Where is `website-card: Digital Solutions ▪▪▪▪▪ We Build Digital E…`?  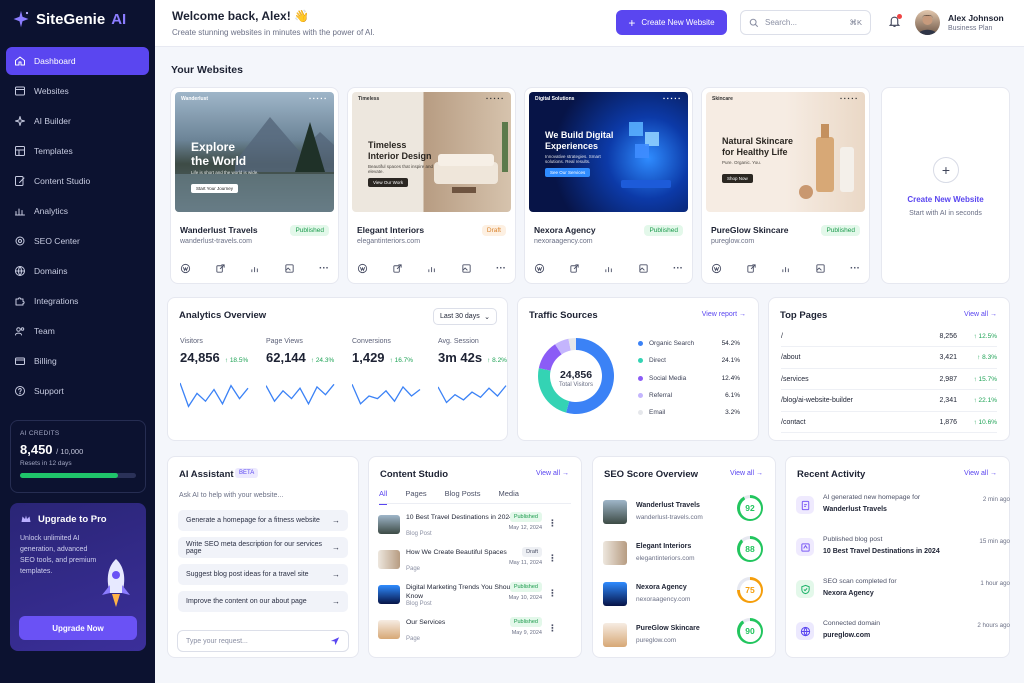 website-card: Digital Solutions ▪▪▪▪▪ We Build Digital E… is located at coordinates (608, 185).